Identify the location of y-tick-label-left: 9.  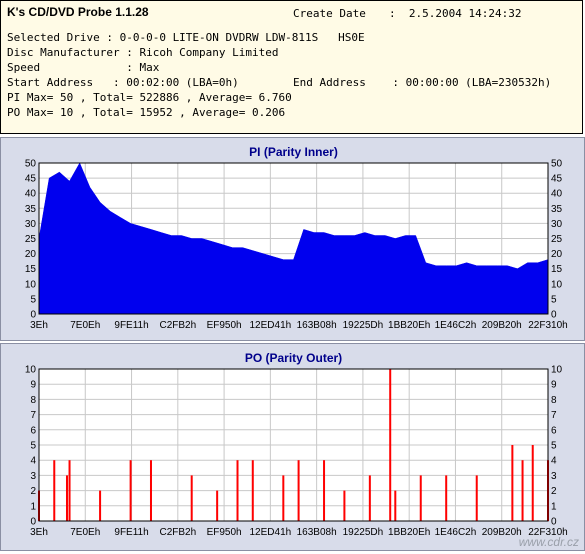
(33, 385).